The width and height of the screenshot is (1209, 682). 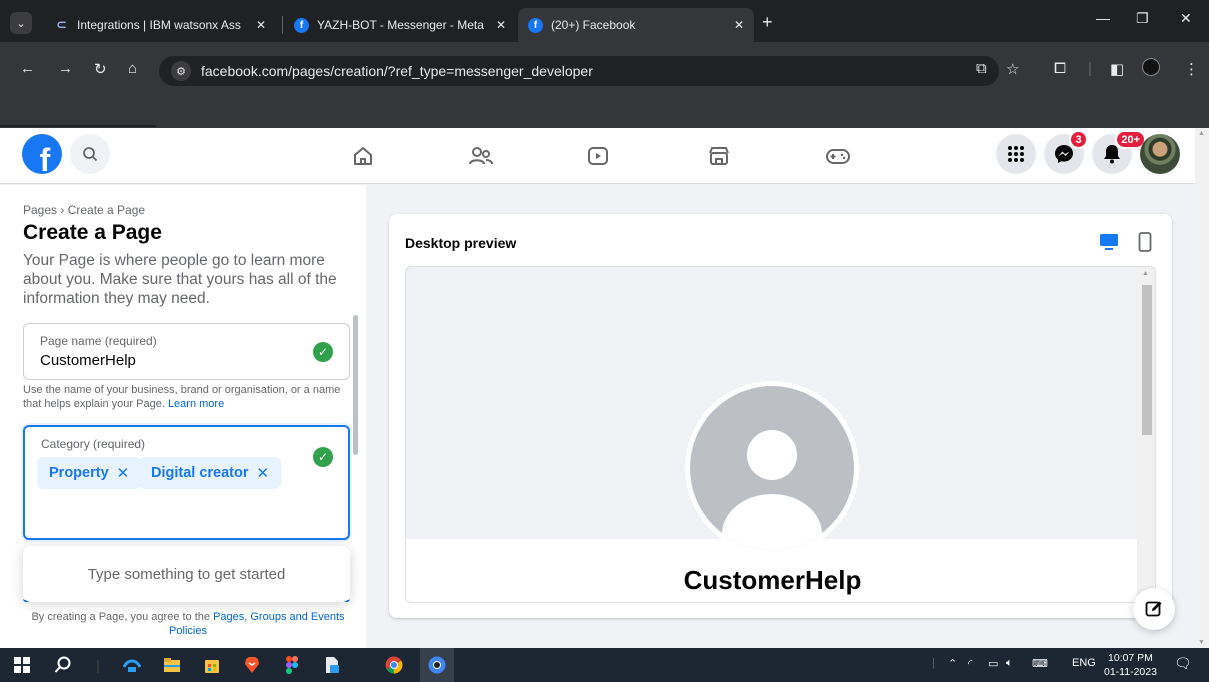 I want to click on minimize-icon: —, so click(x=1103, y=18).